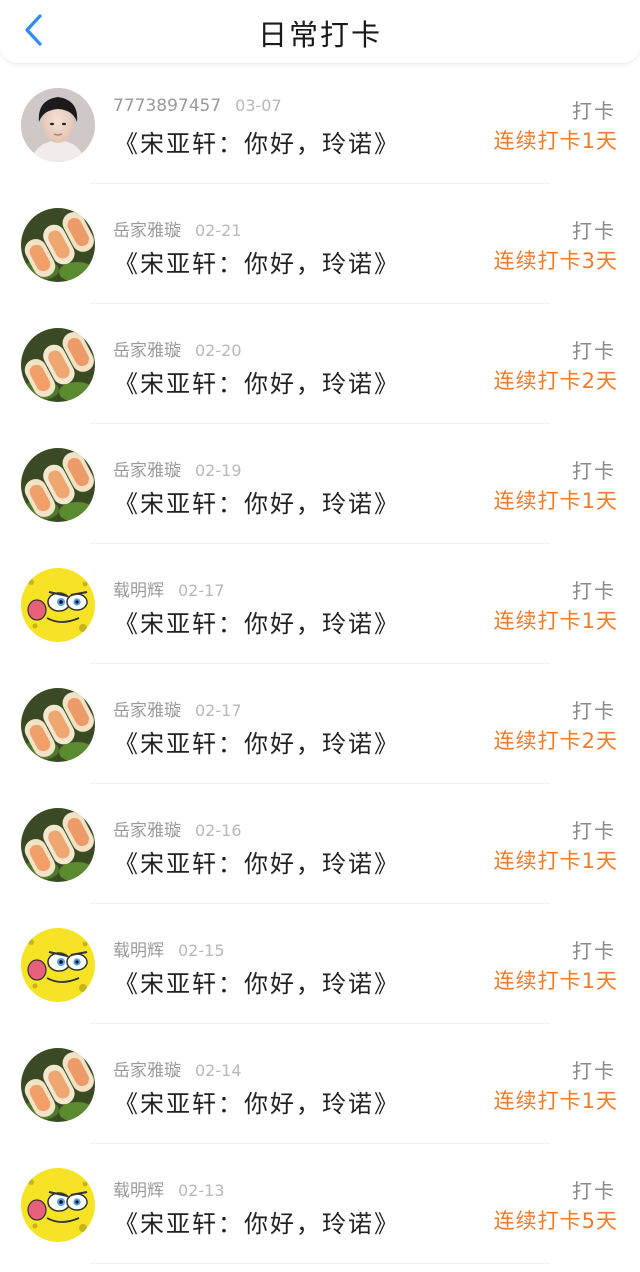 The width and height of the screenshot is (640, 1272). I want to click on user-meta: 载明辉 02-13, so click(169, 1188).